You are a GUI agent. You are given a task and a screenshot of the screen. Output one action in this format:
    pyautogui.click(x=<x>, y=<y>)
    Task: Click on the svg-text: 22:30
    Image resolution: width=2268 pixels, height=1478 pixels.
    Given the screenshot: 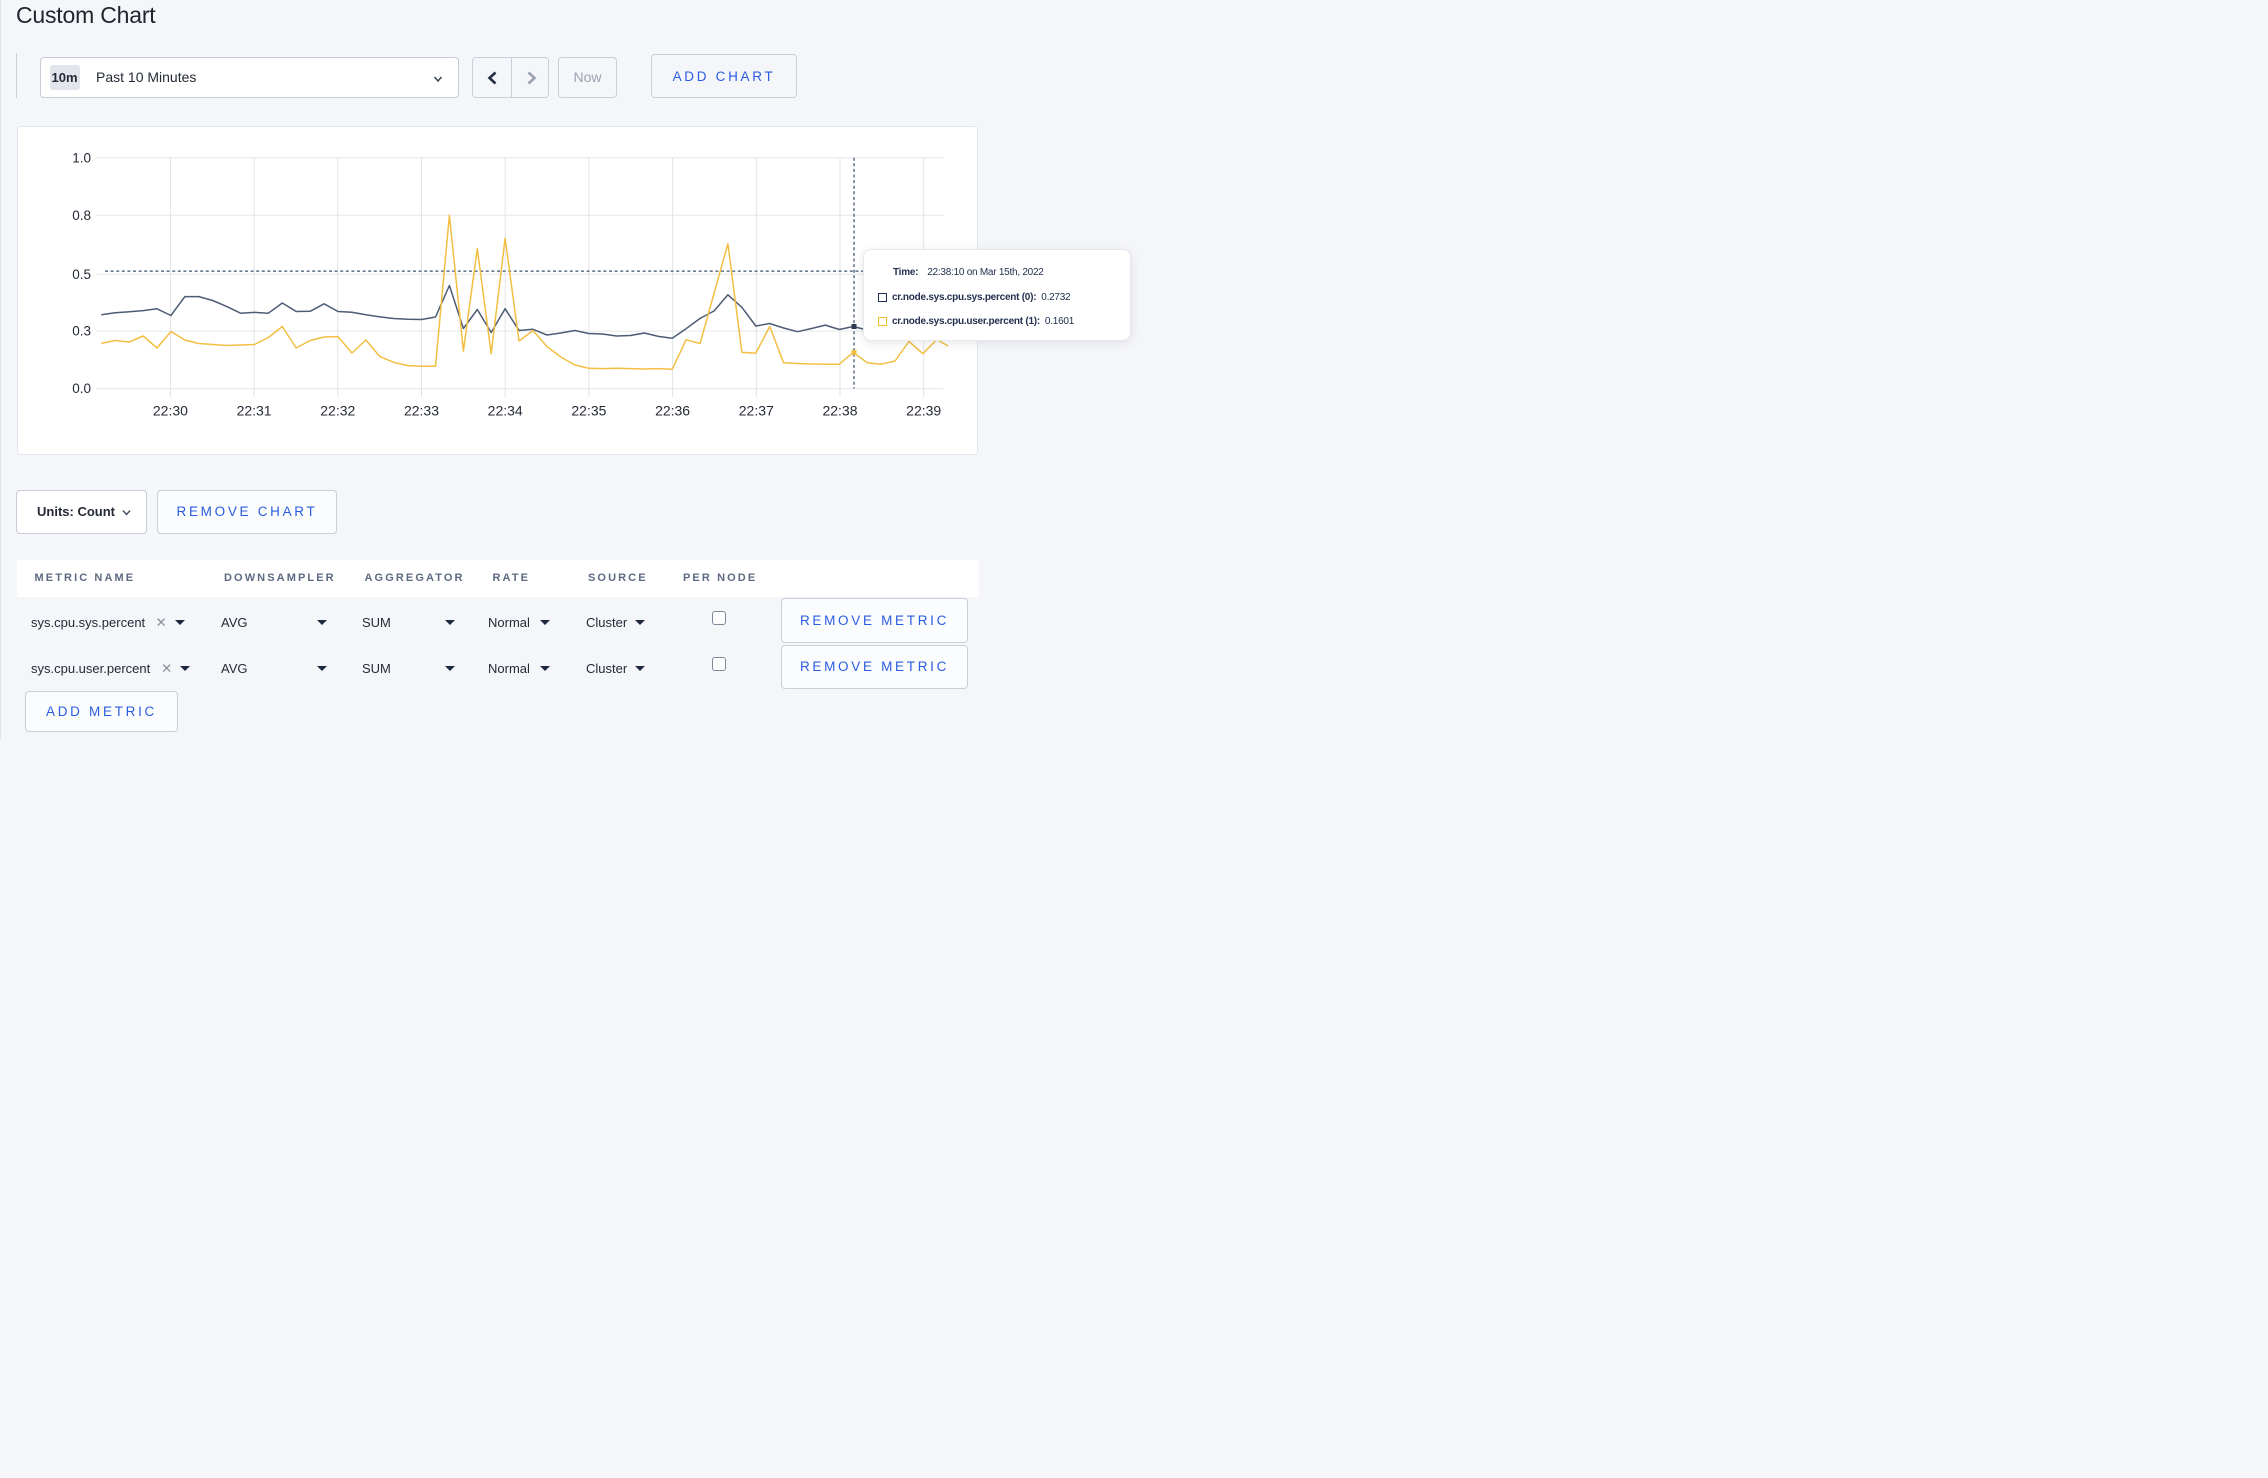 What is the action you would take?
    pyautogui.click(x=170, y=411)
    